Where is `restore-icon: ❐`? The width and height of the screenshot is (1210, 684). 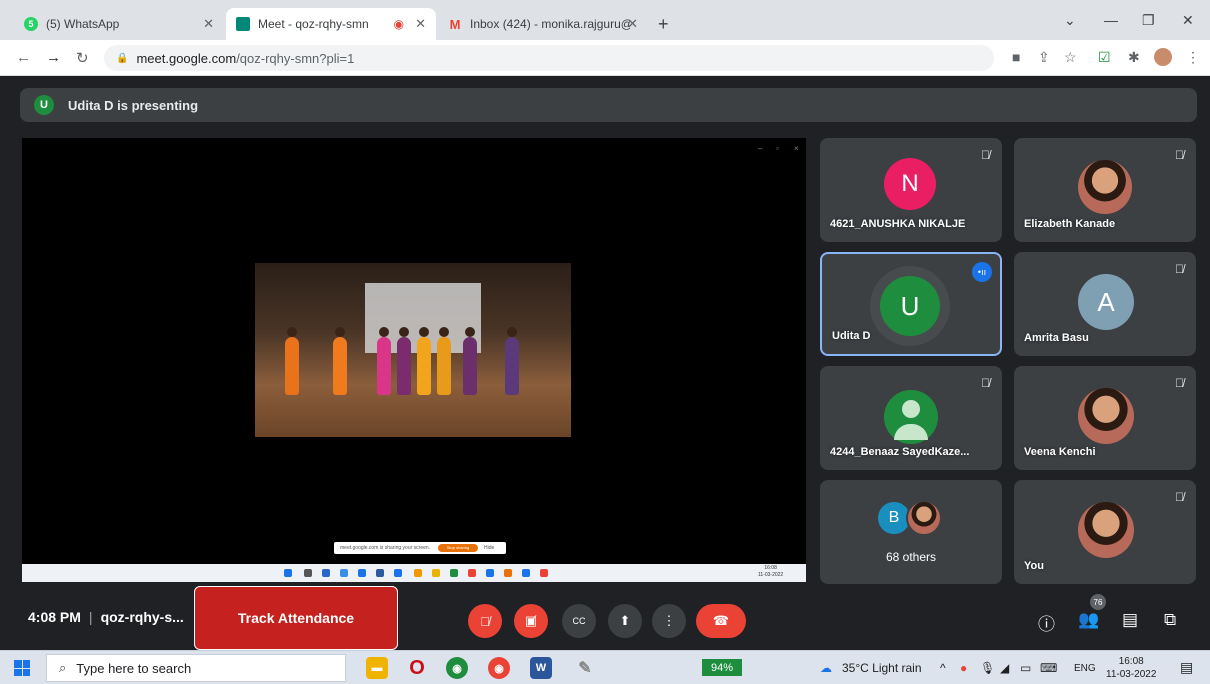
restore-icon: ❐ is located at coordinates (1148, 20).